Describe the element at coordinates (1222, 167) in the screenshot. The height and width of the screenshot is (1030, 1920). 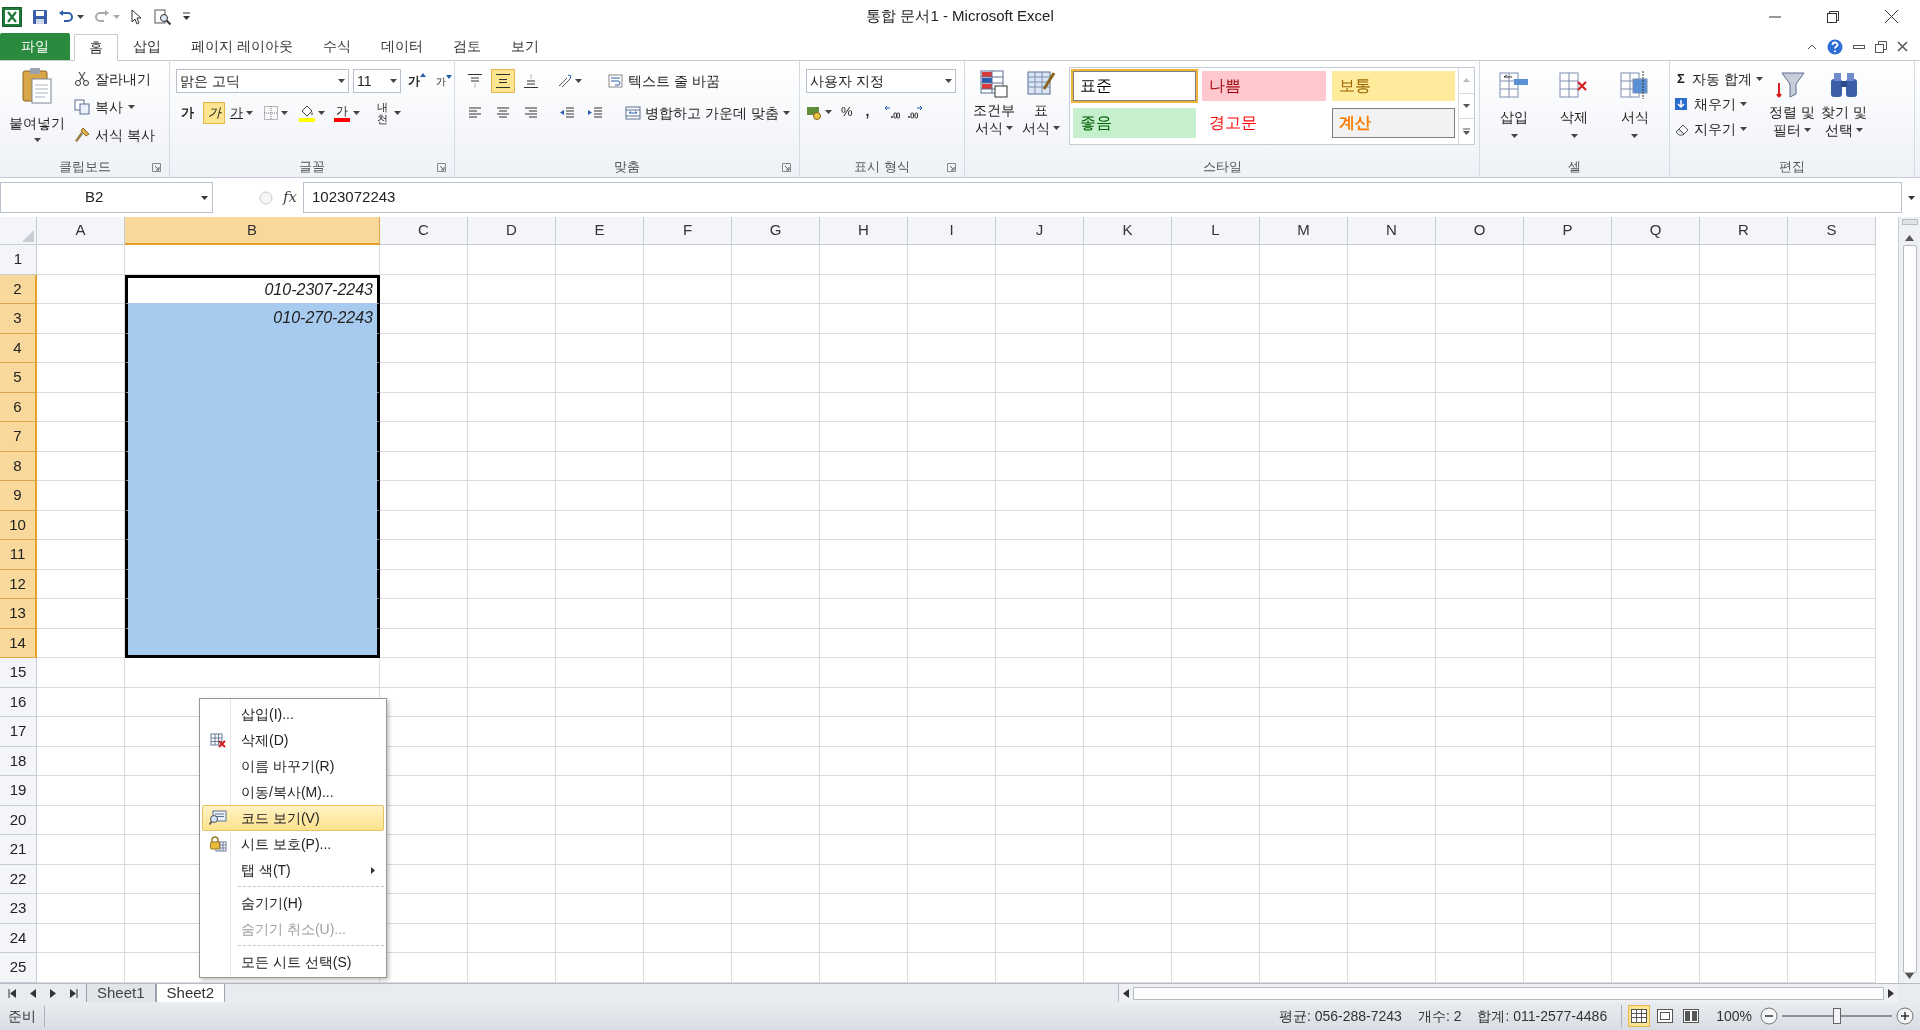
I see `group-label: 스타일` at that location.